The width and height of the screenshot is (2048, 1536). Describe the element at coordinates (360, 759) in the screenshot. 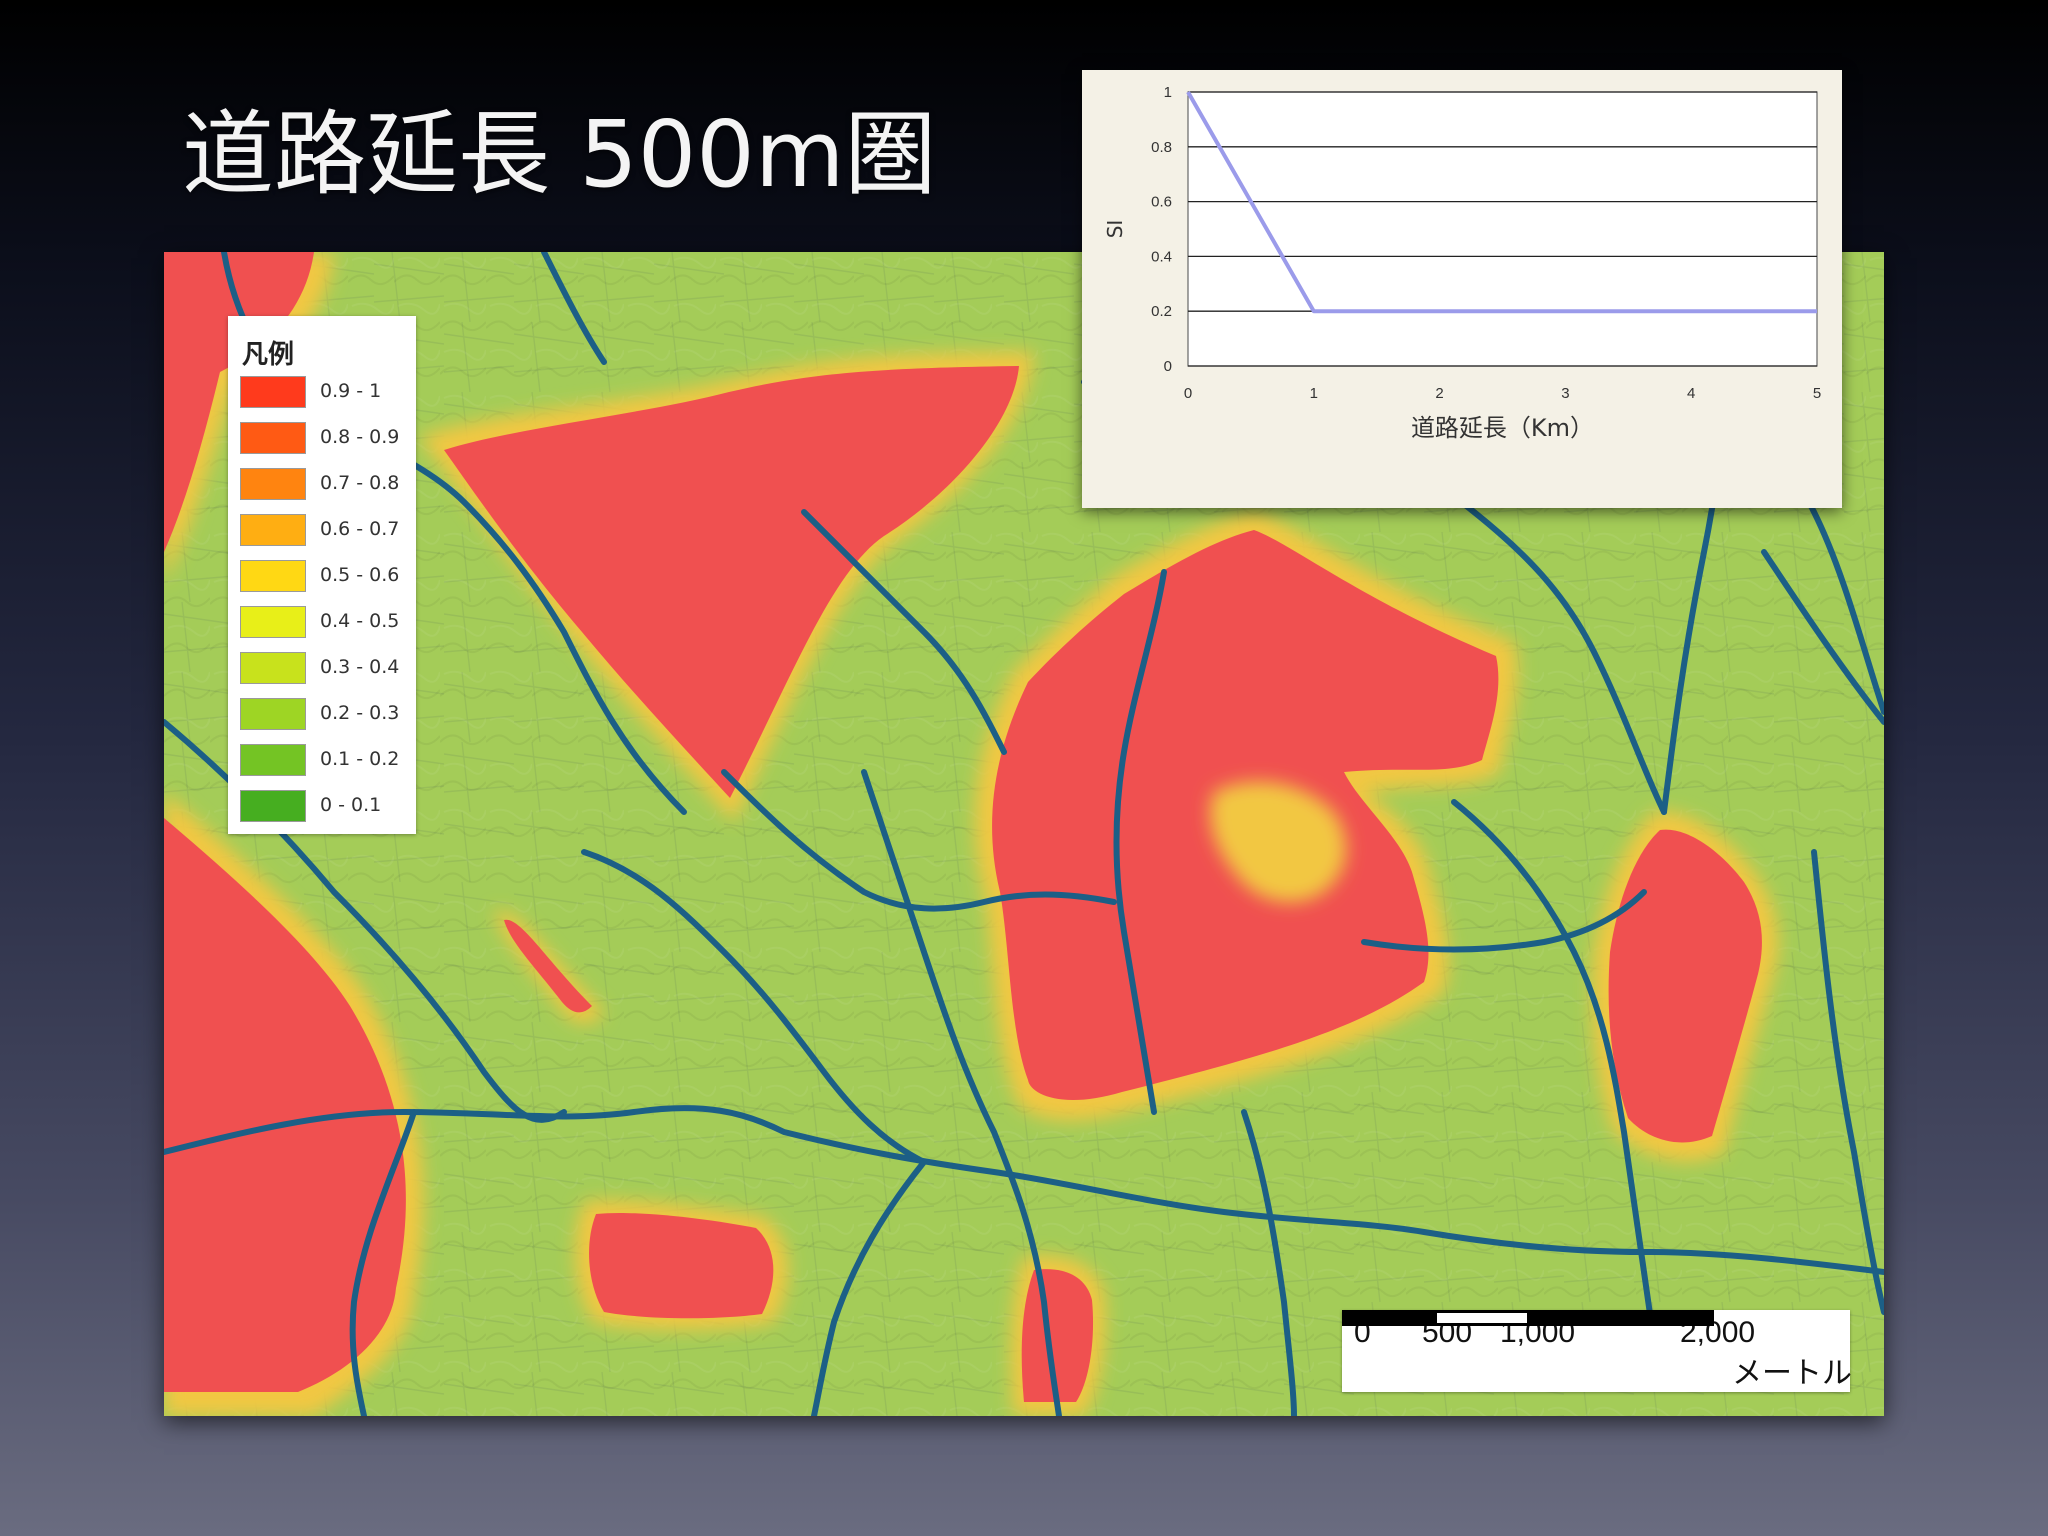

I see `legend-label: 0.1 - 0.2` at that location.